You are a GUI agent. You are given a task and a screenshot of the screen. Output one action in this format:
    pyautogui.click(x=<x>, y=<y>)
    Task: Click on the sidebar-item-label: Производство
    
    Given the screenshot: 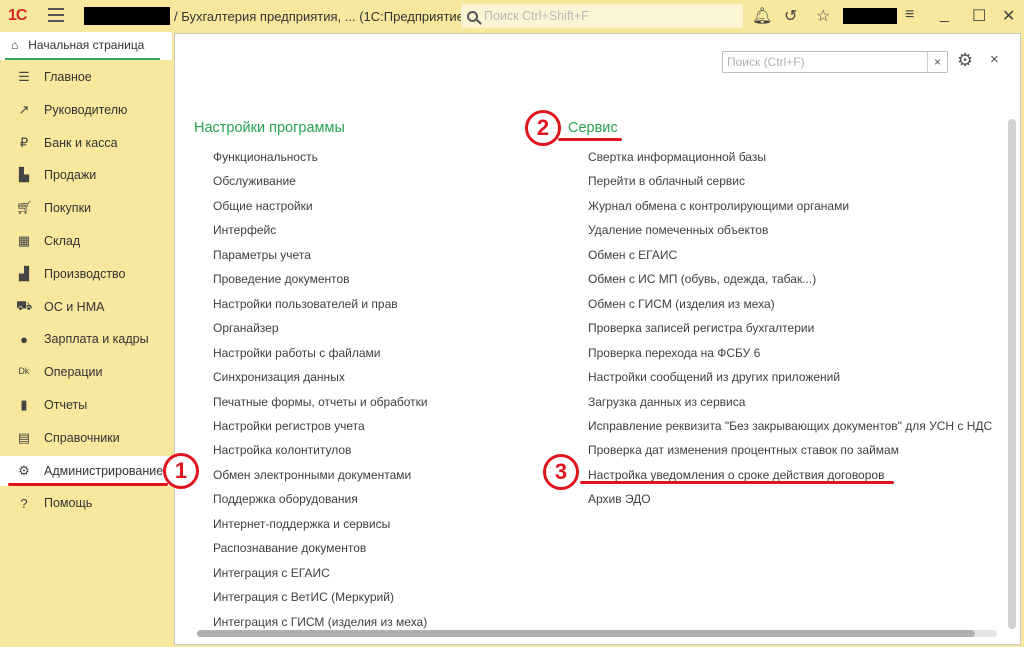 What is the action you would take?
    pyautogui.click(x=85, y=273)
    